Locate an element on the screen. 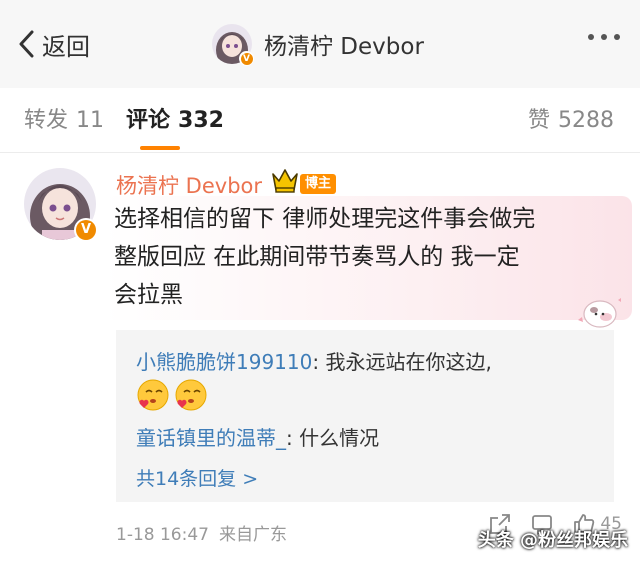 Image resolution: width=640 pixels, height=561 pixels. tab-comments: 评论 332 is located at coordinates (175, 118).